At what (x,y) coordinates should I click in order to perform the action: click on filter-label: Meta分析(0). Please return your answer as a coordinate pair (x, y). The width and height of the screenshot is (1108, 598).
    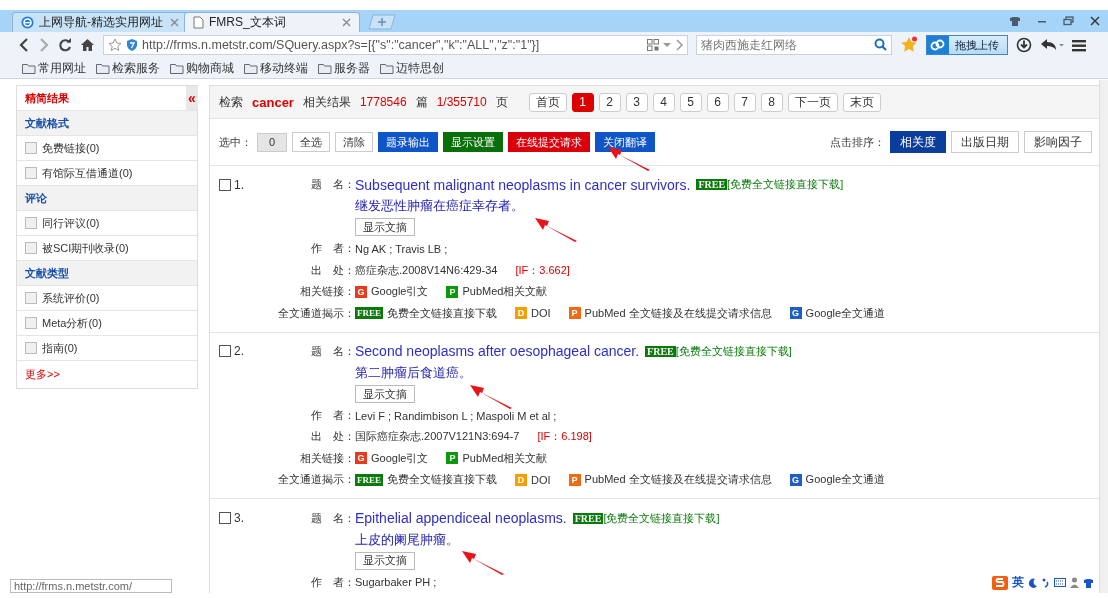
    Looking at the image, I should click on (72, 323).